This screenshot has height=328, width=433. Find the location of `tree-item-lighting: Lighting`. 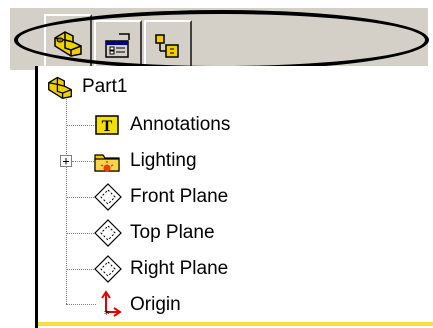

tree-item-lighting: Lighting is located at coordinates (144, 161).